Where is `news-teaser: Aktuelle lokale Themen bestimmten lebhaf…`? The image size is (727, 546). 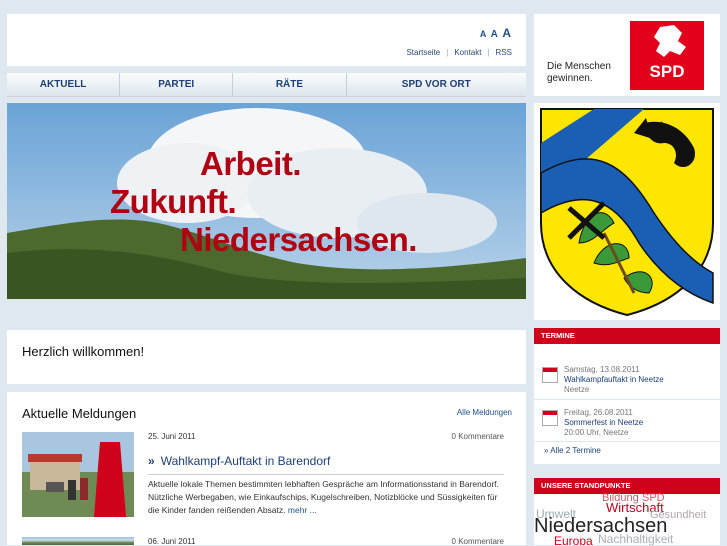 news-teaser: Aktuelle lokale Themen bestimmten lebhaf… is located at coordinates (328, 497).